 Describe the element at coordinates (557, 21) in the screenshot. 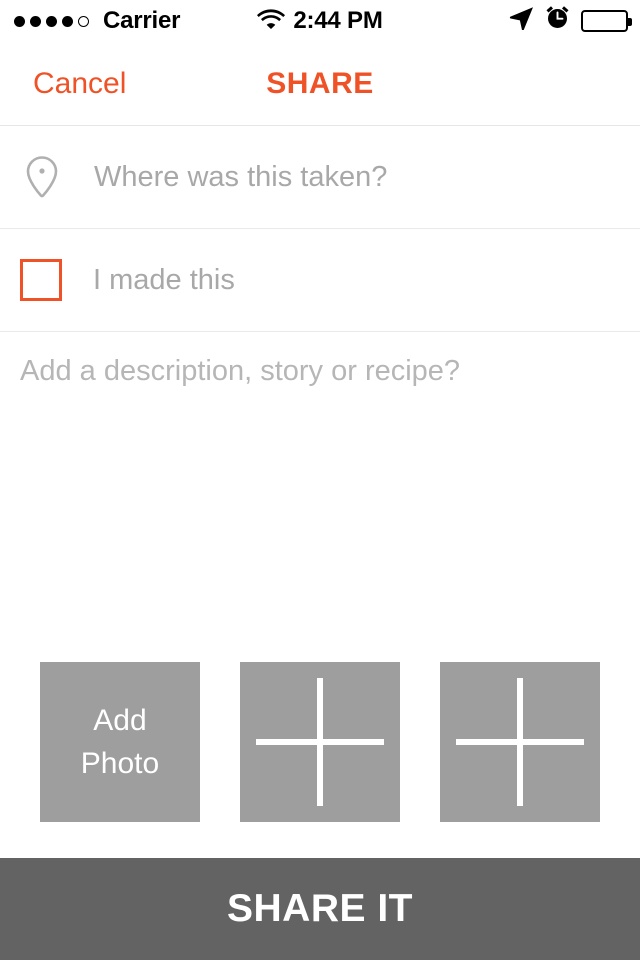

I see `alarm-clock-icon` at that location.